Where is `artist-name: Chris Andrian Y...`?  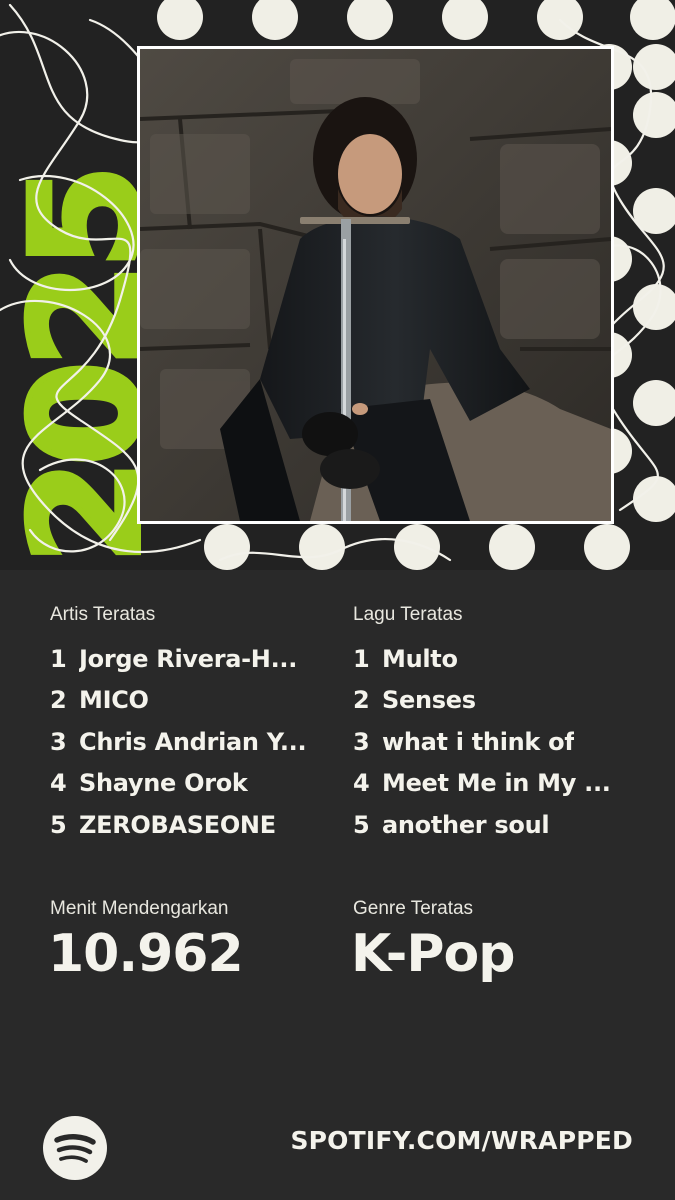
artist-name: Chris Andrian Y... is located at coordinates (193, 741).